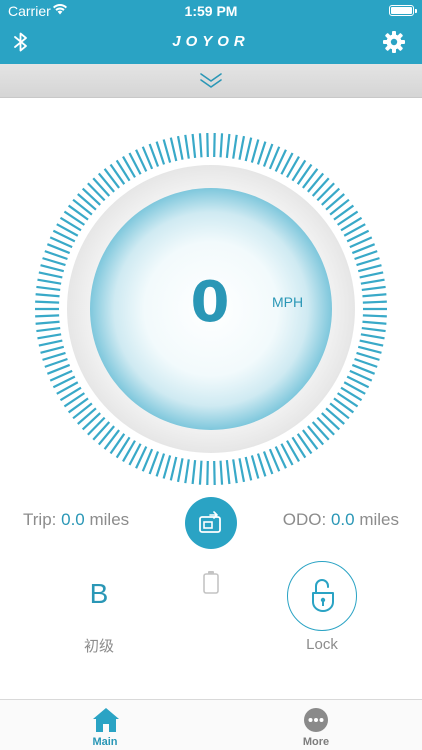 This screenshot has width=422, height=750. Describe the element at coordinates (316, 742) in the screenshot. I see `tab-more-label: More` at that location.